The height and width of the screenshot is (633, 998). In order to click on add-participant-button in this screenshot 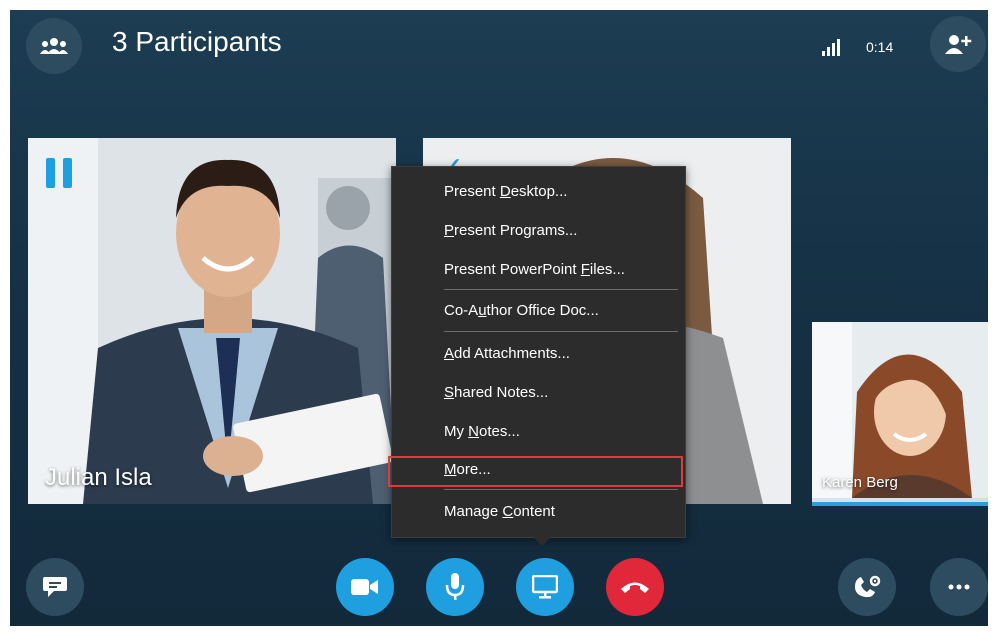, I will do `click(958, 44)`.